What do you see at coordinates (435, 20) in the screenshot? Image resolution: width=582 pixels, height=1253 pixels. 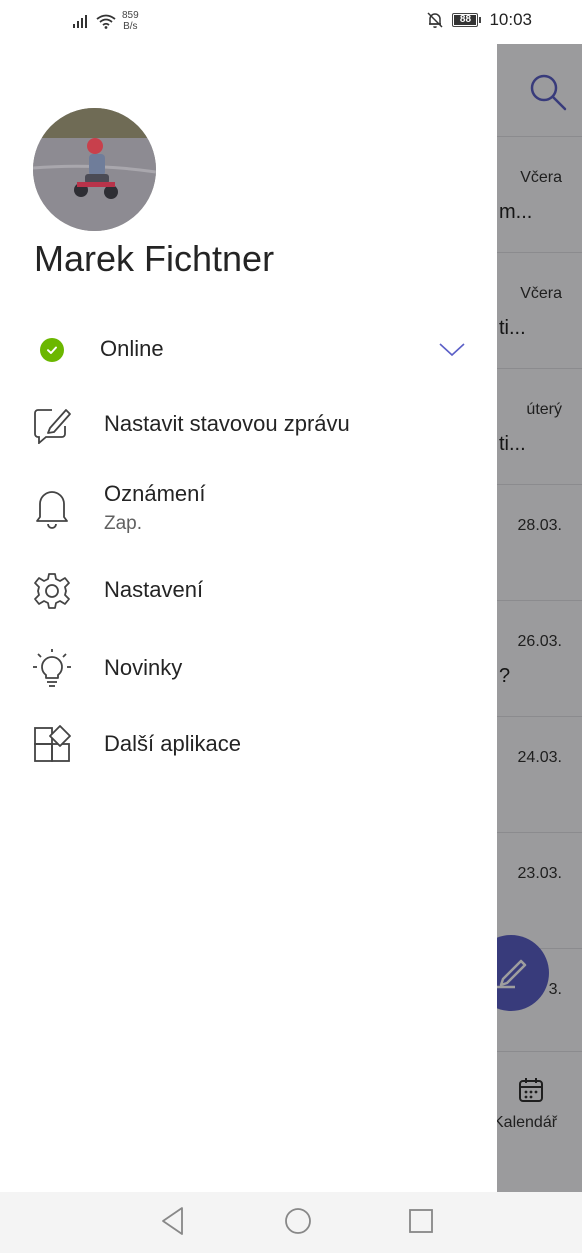 I see `bell-off-icon` at bounding box center [435, 20].